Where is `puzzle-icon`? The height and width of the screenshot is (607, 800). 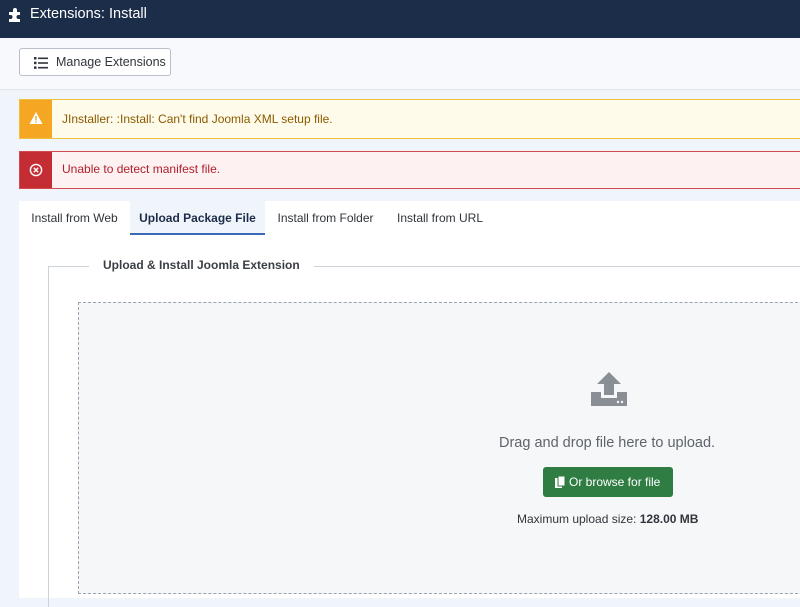
puzzle-icon is located at coordinates (14, 15).